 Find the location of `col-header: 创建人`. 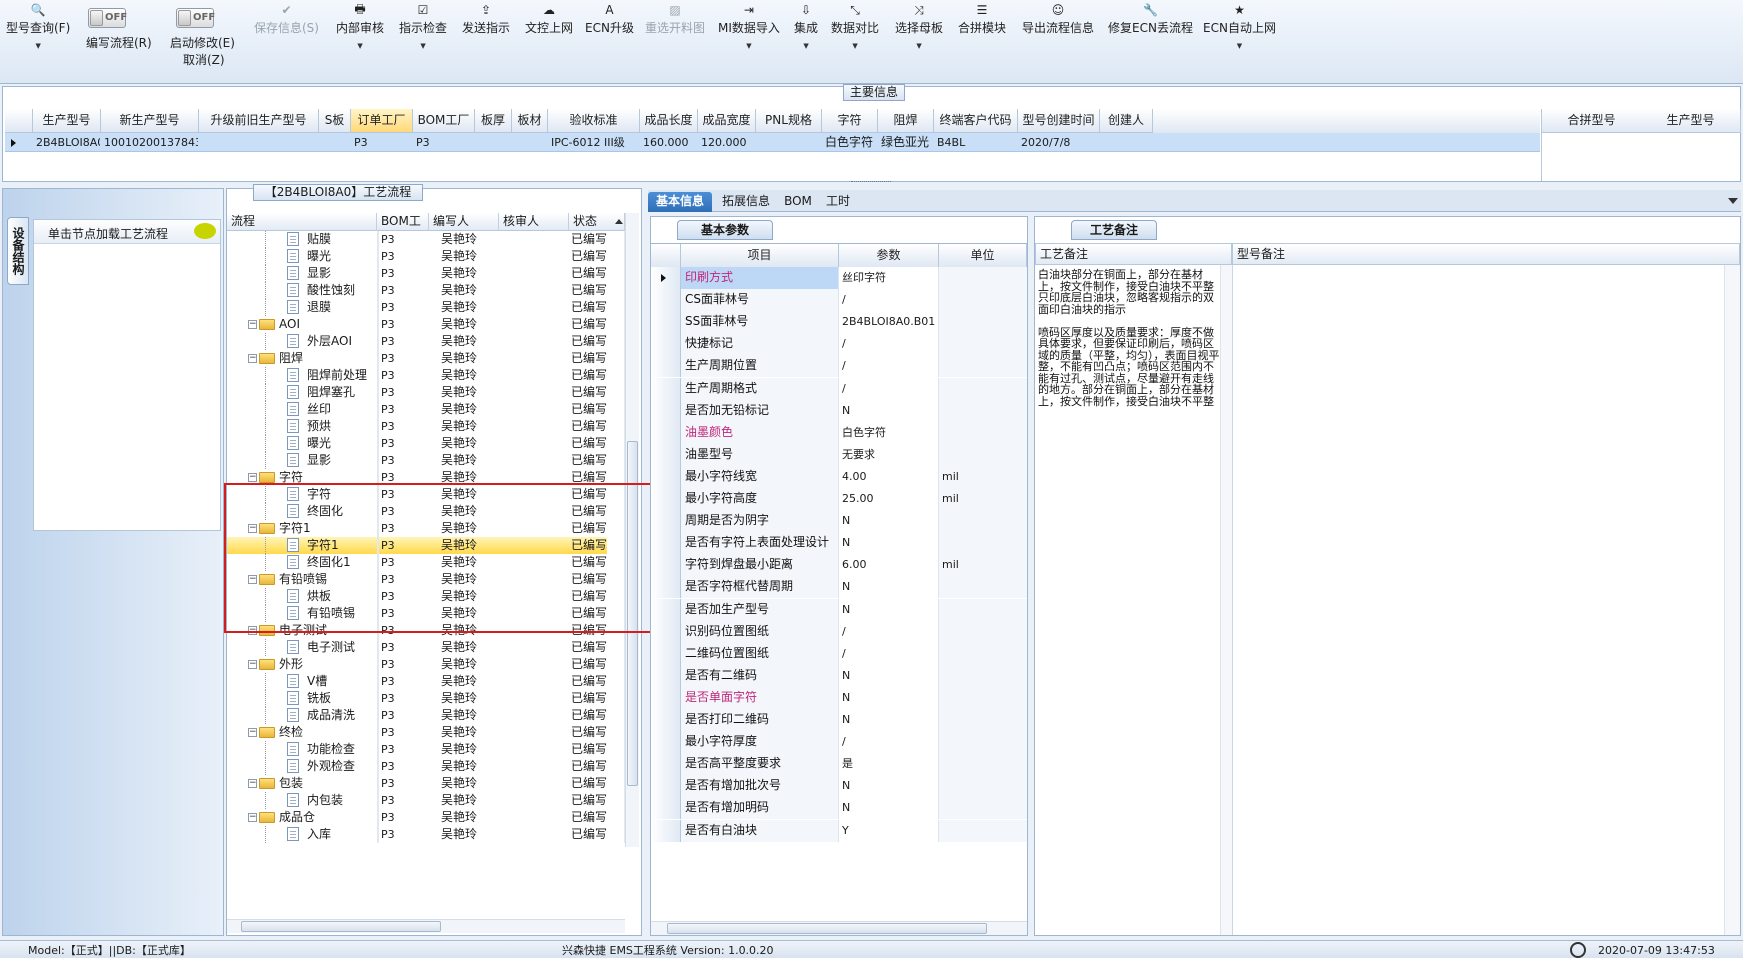

col-header: 创建人 is located at coordinates (1126, 121).